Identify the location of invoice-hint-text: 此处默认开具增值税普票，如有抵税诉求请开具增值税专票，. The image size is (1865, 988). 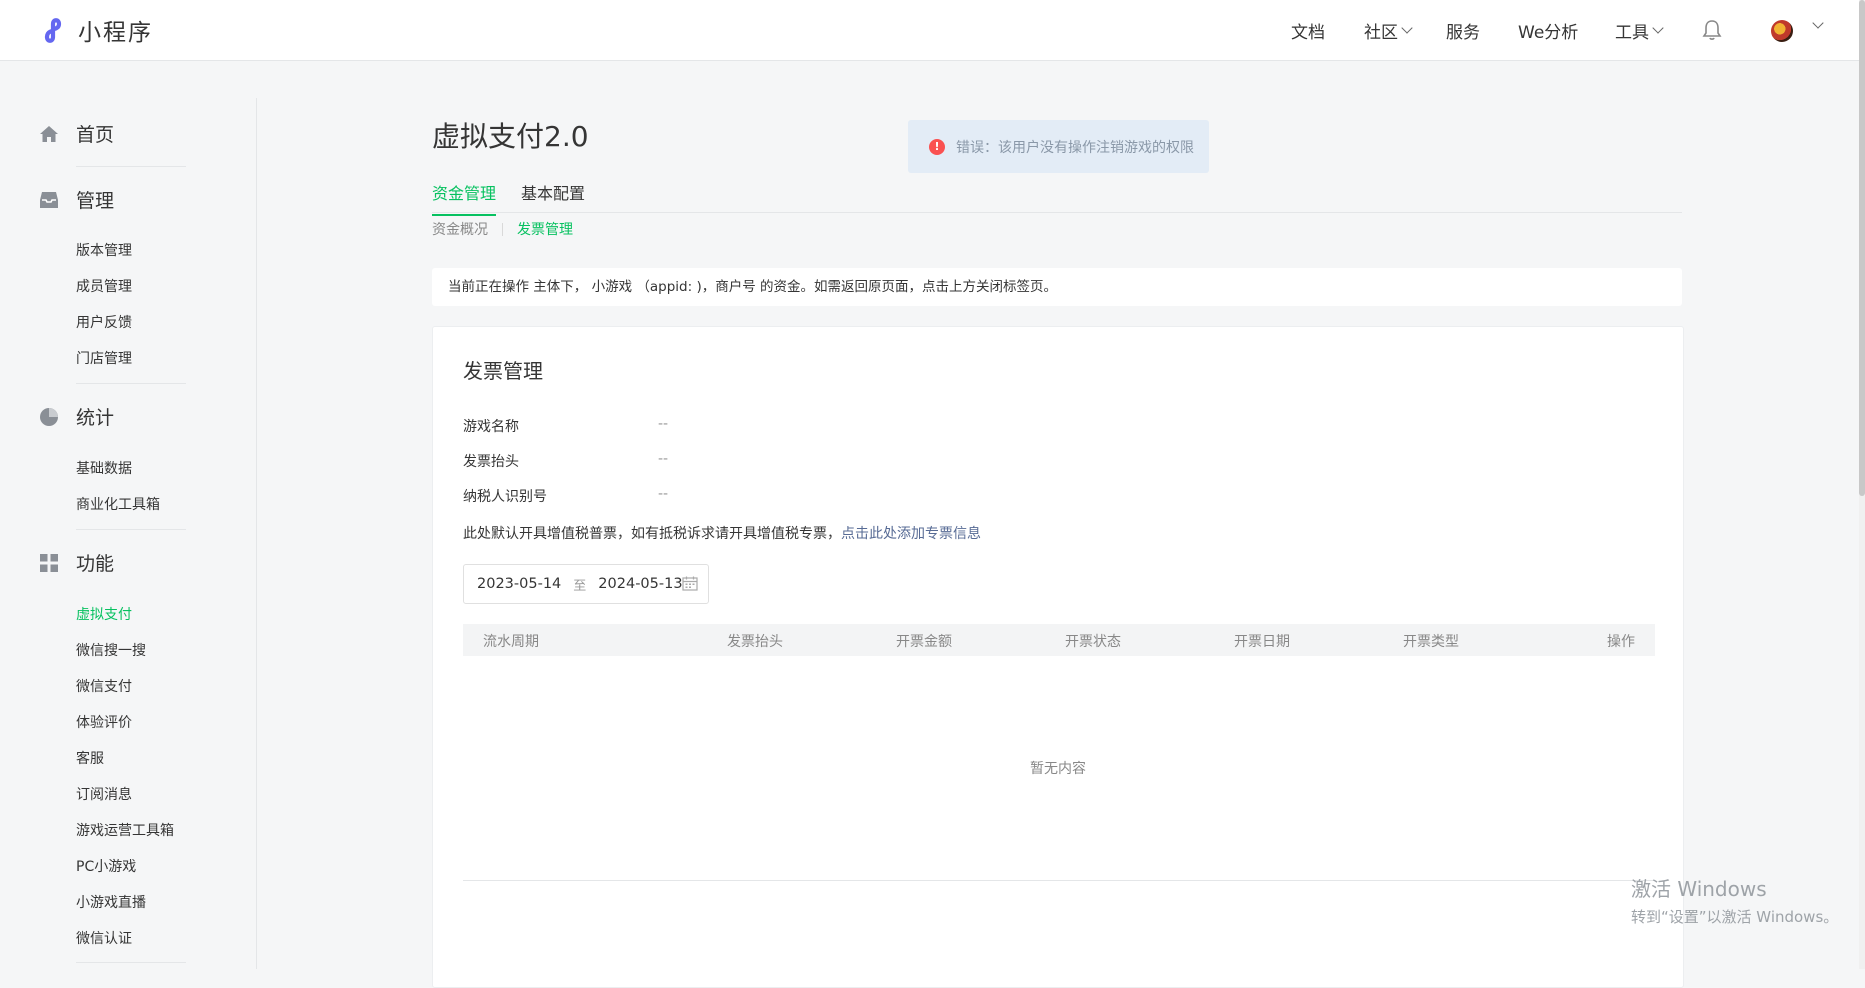
(652, 534).